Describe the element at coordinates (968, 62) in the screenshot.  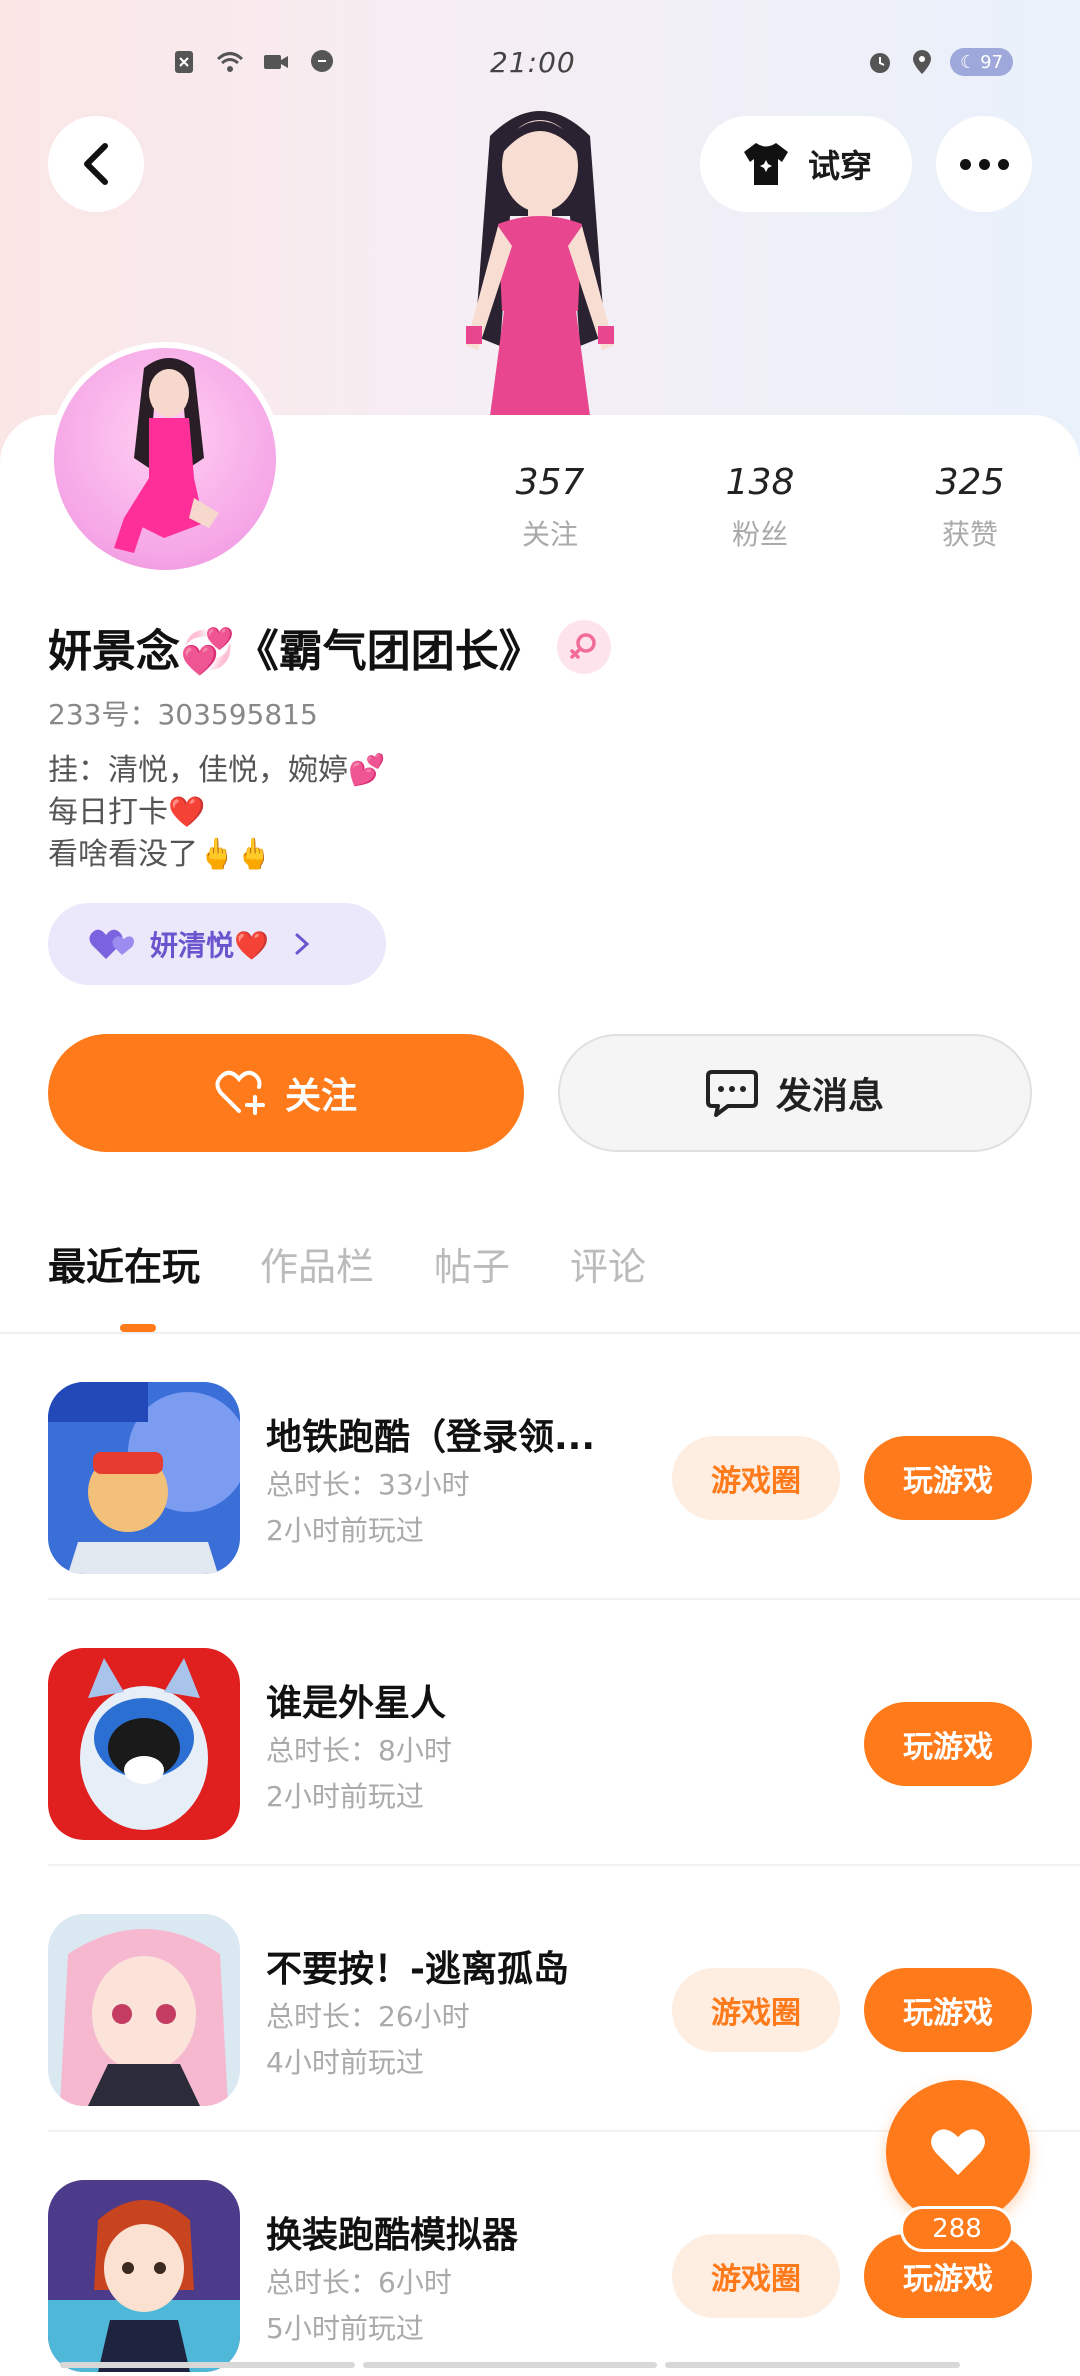
I see `moon-battery-icon: ☾` at that location.